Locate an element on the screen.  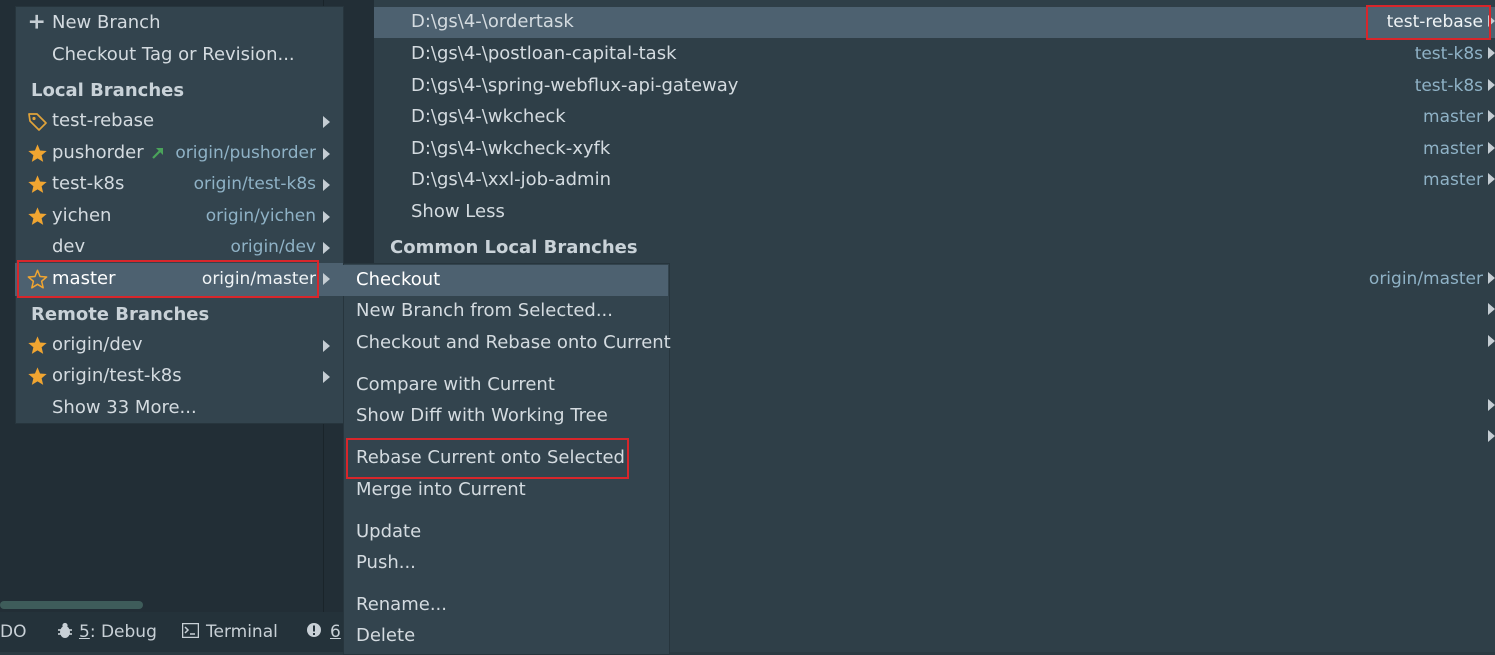
bug-icon is located at coordinates (65, 630).